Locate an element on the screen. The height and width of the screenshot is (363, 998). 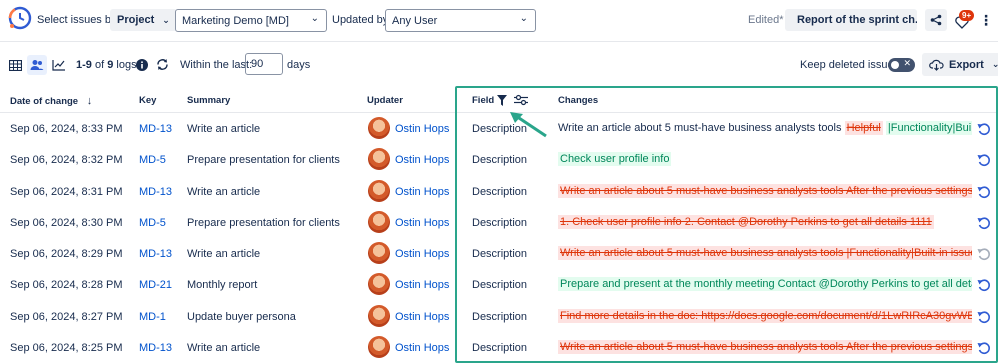
notifications-badge: 9+ is located at coordinates (967, 15).